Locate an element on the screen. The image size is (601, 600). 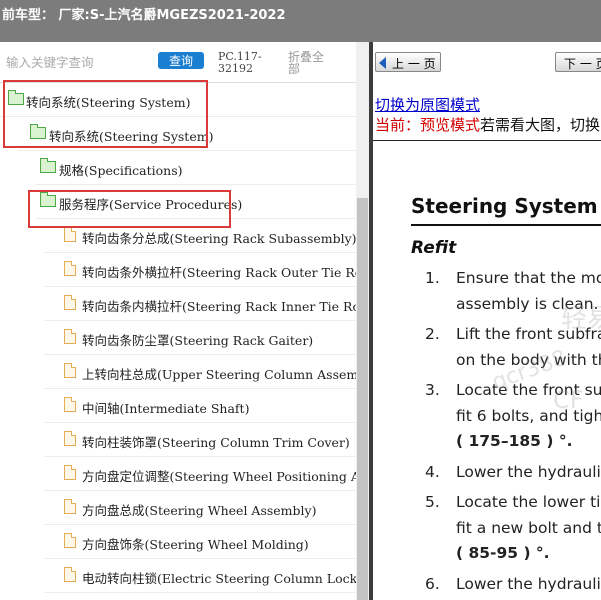
tree-item-doc: 电动转向柱锁(Electric Steering Column Lock) is located at coordinates (203, 575).